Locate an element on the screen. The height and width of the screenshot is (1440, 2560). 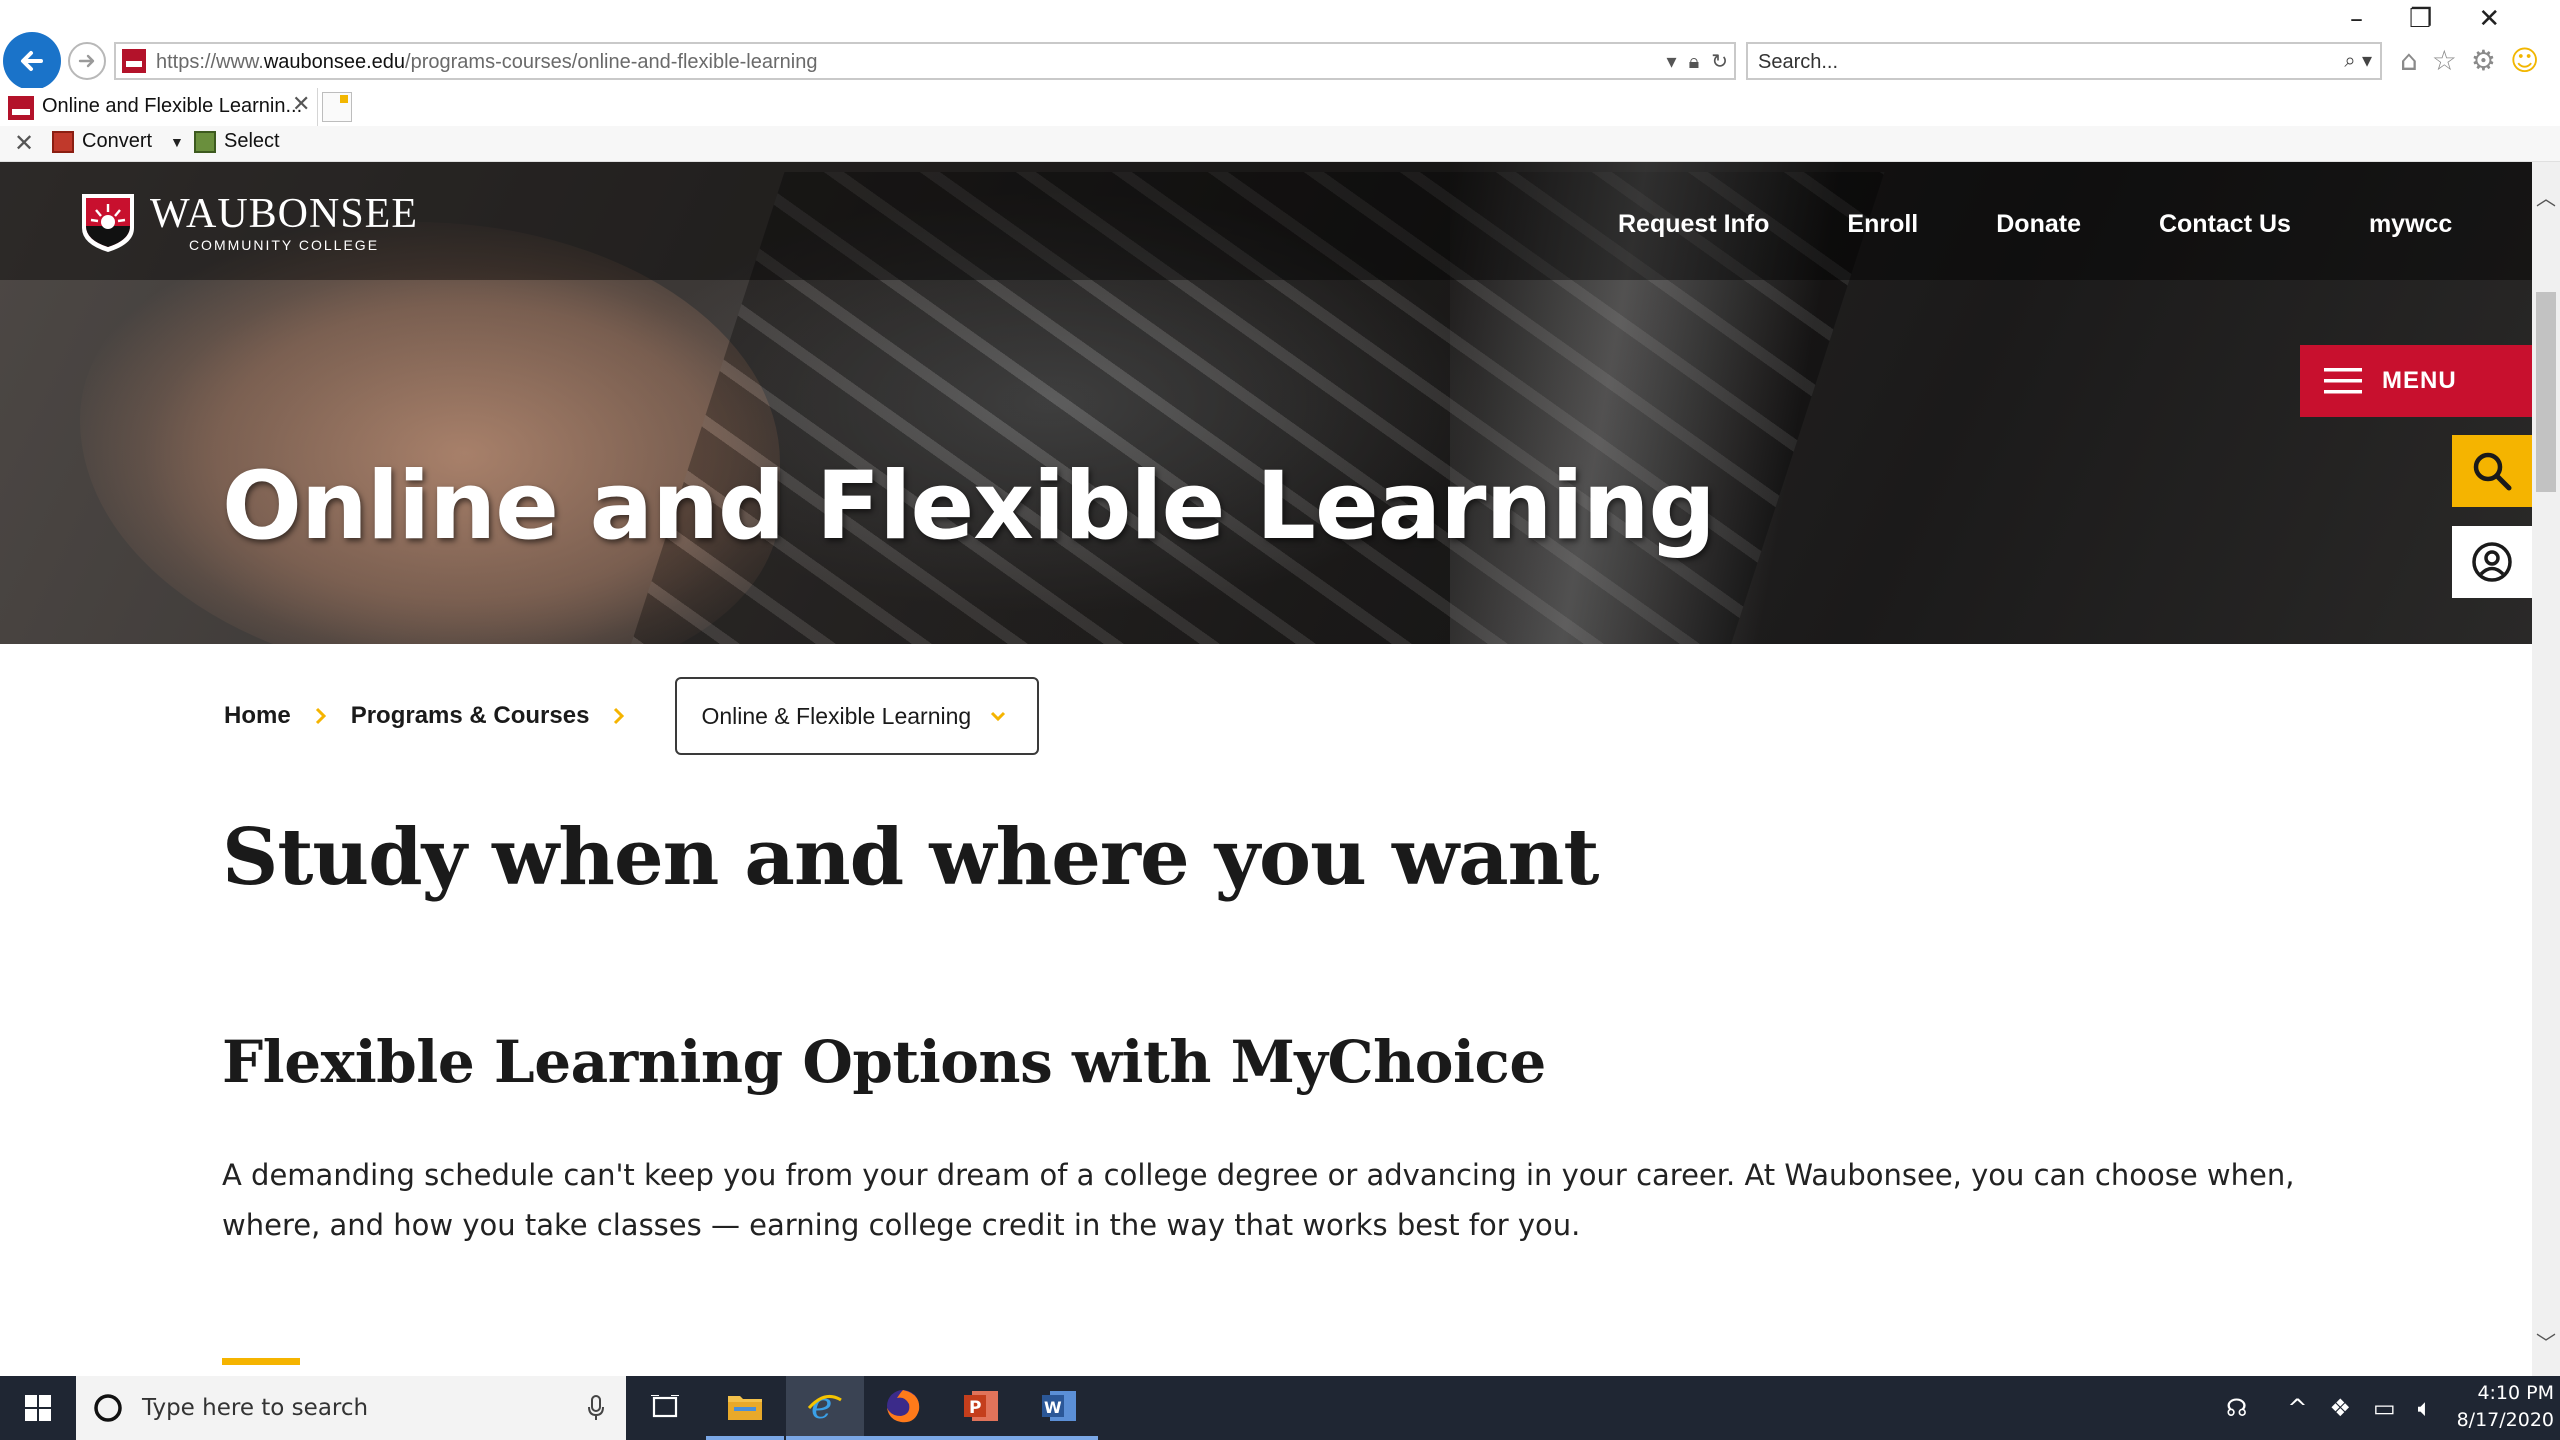
breadcrumb-home: Home is located at coordinates (257, 716).